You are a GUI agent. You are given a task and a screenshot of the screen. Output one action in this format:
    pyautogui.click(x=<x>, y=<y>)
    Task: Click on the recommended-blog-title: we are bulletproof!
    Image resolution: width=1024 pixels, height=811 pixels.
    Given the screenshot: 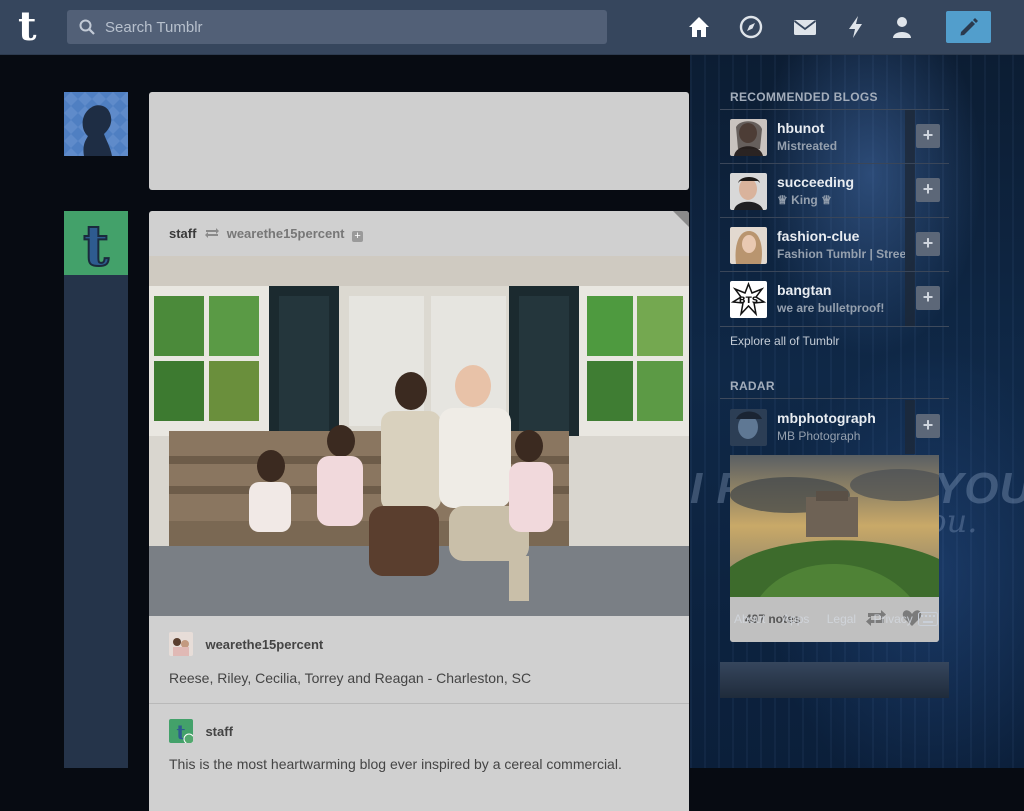 What is the action you would take?
    pyautogui.click(x=831, y=308)
    